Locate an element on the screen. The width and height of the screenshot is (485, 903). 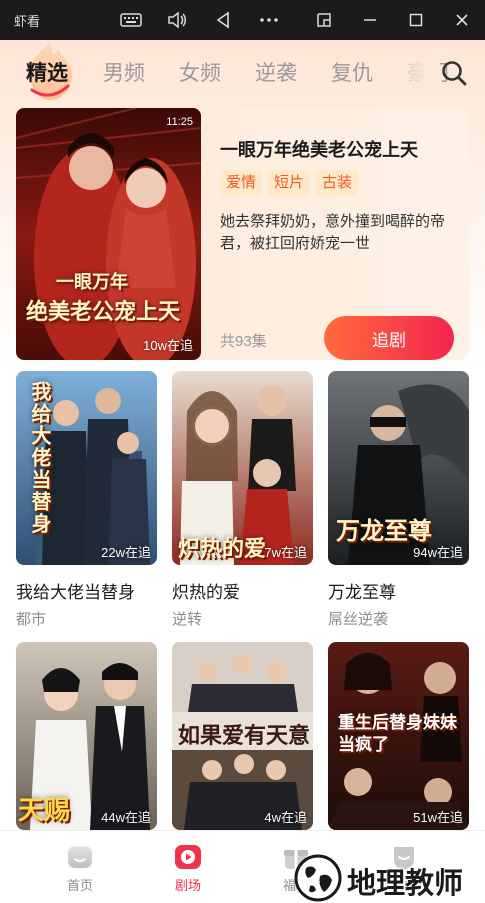
pip-icon is located at coordinates (324, 20).